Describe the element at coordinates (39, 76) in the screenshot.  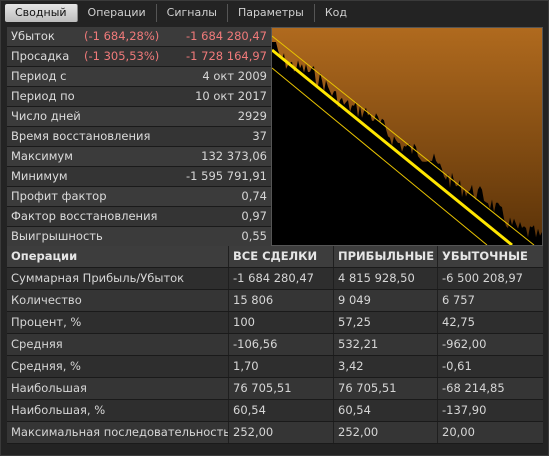
I see `summary-label: Период с` at that location.